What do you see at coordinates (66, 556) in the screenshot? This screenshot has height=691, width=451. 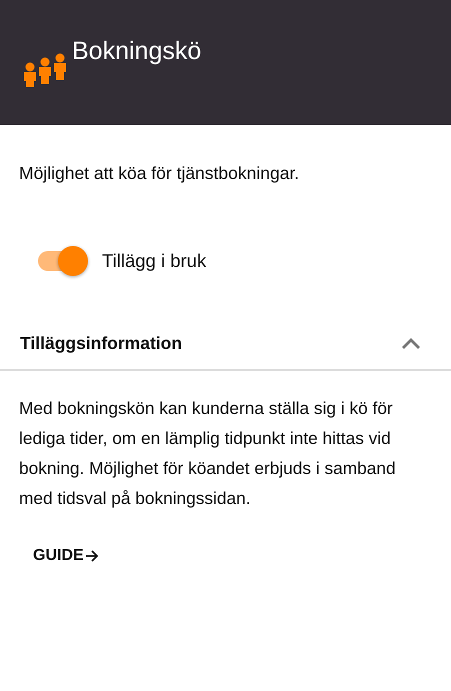 I see `guide-link: GUIDE` at bounding box center [66, 556].